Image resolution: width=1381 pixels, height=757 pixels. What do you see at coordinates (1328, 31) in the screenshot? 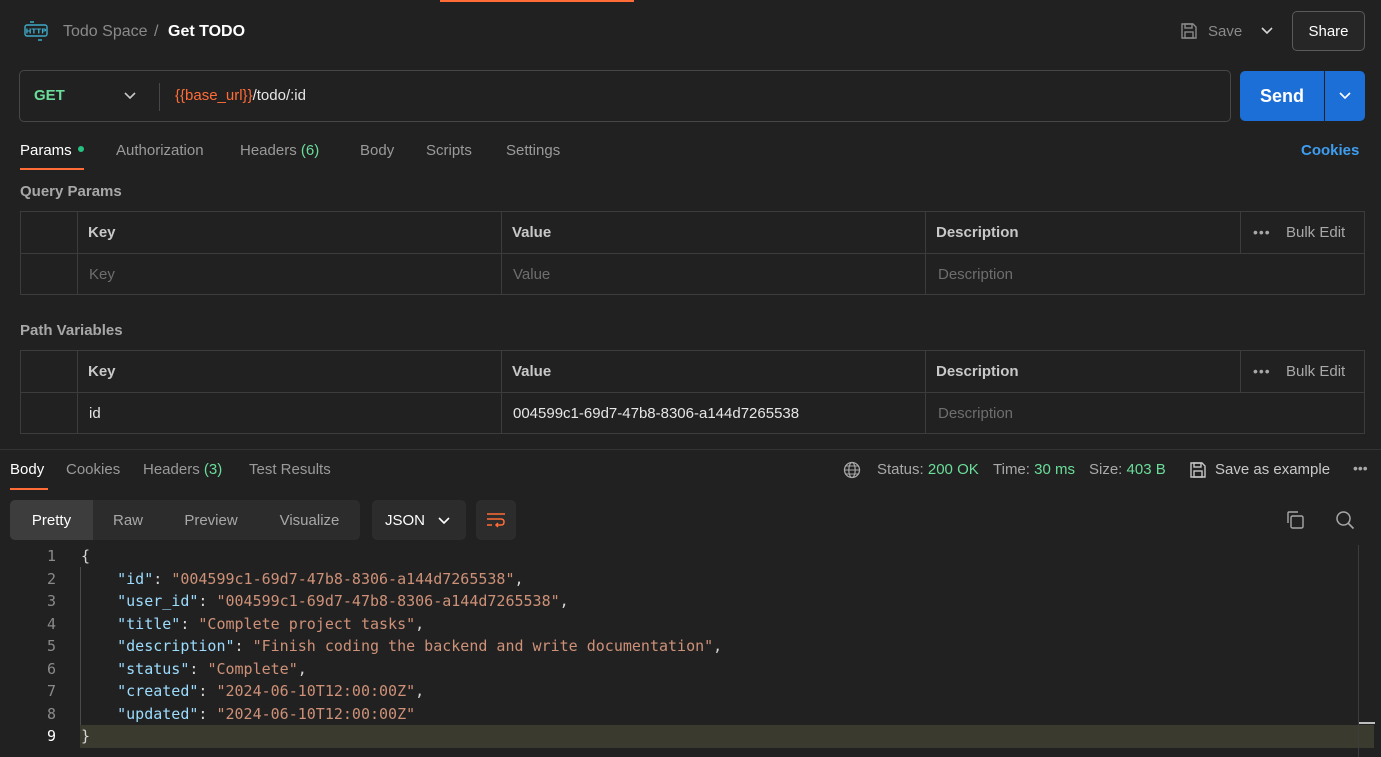
I see `share-button: Share` at bounding box center [1328, 31].